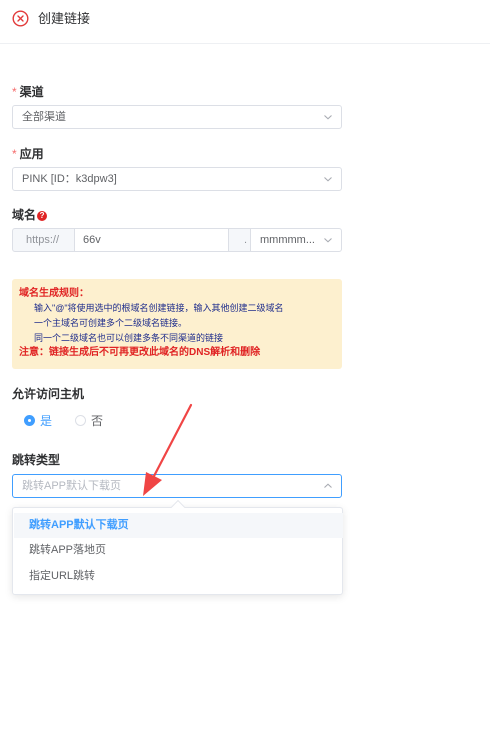 Image resolution: width=490 pixels, height=736 pixels. I want to click on app-label: * 应用, so click(28, 154).